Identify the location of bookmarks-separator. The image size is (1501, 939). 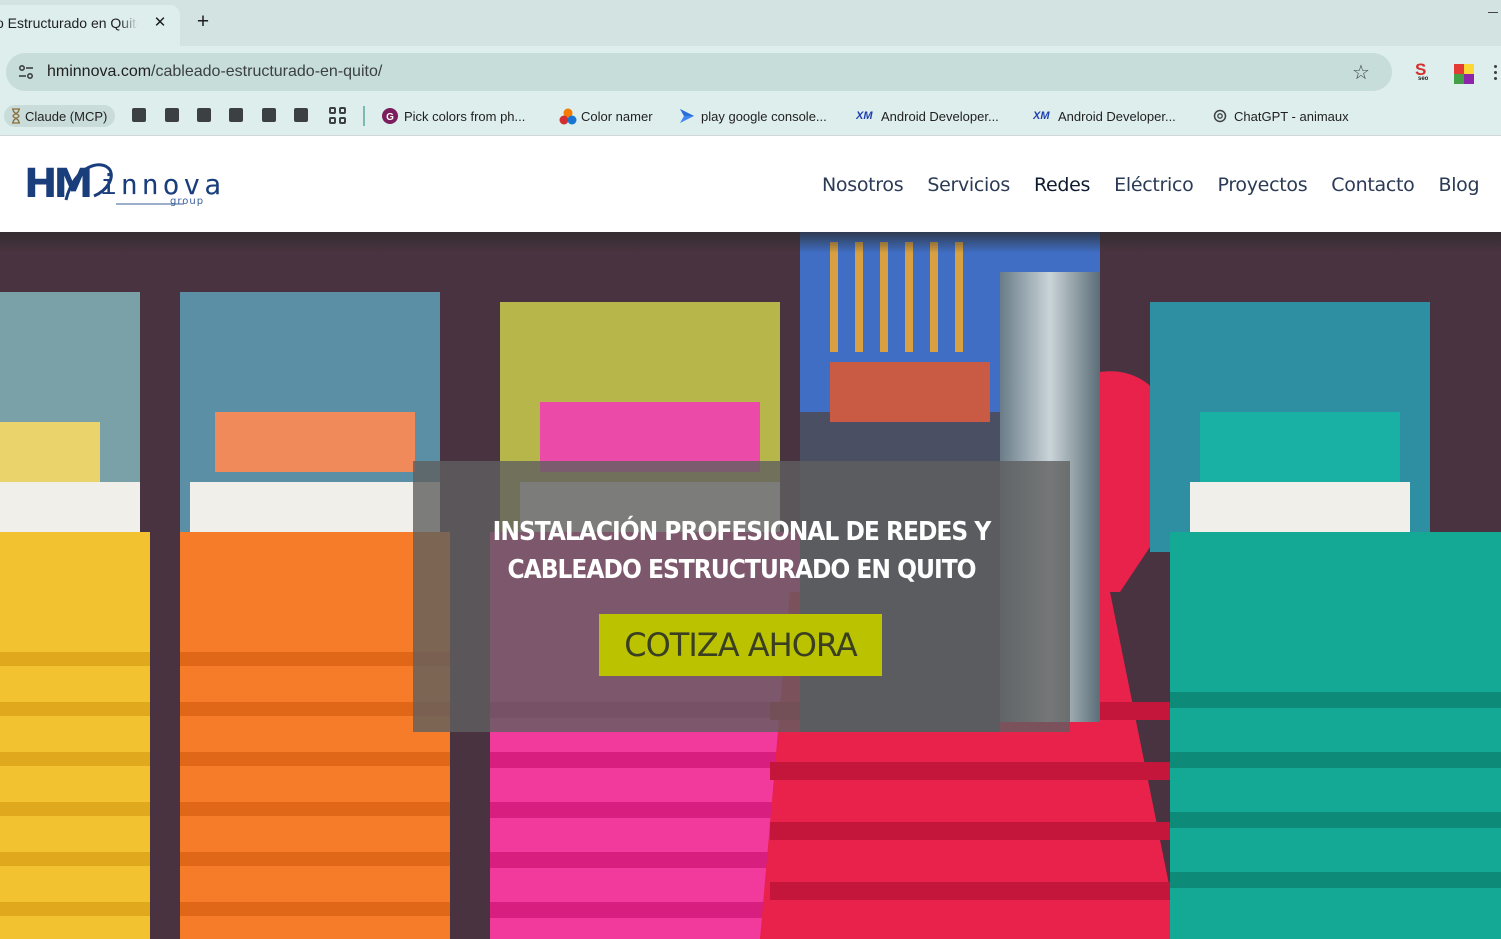
(364, 116).